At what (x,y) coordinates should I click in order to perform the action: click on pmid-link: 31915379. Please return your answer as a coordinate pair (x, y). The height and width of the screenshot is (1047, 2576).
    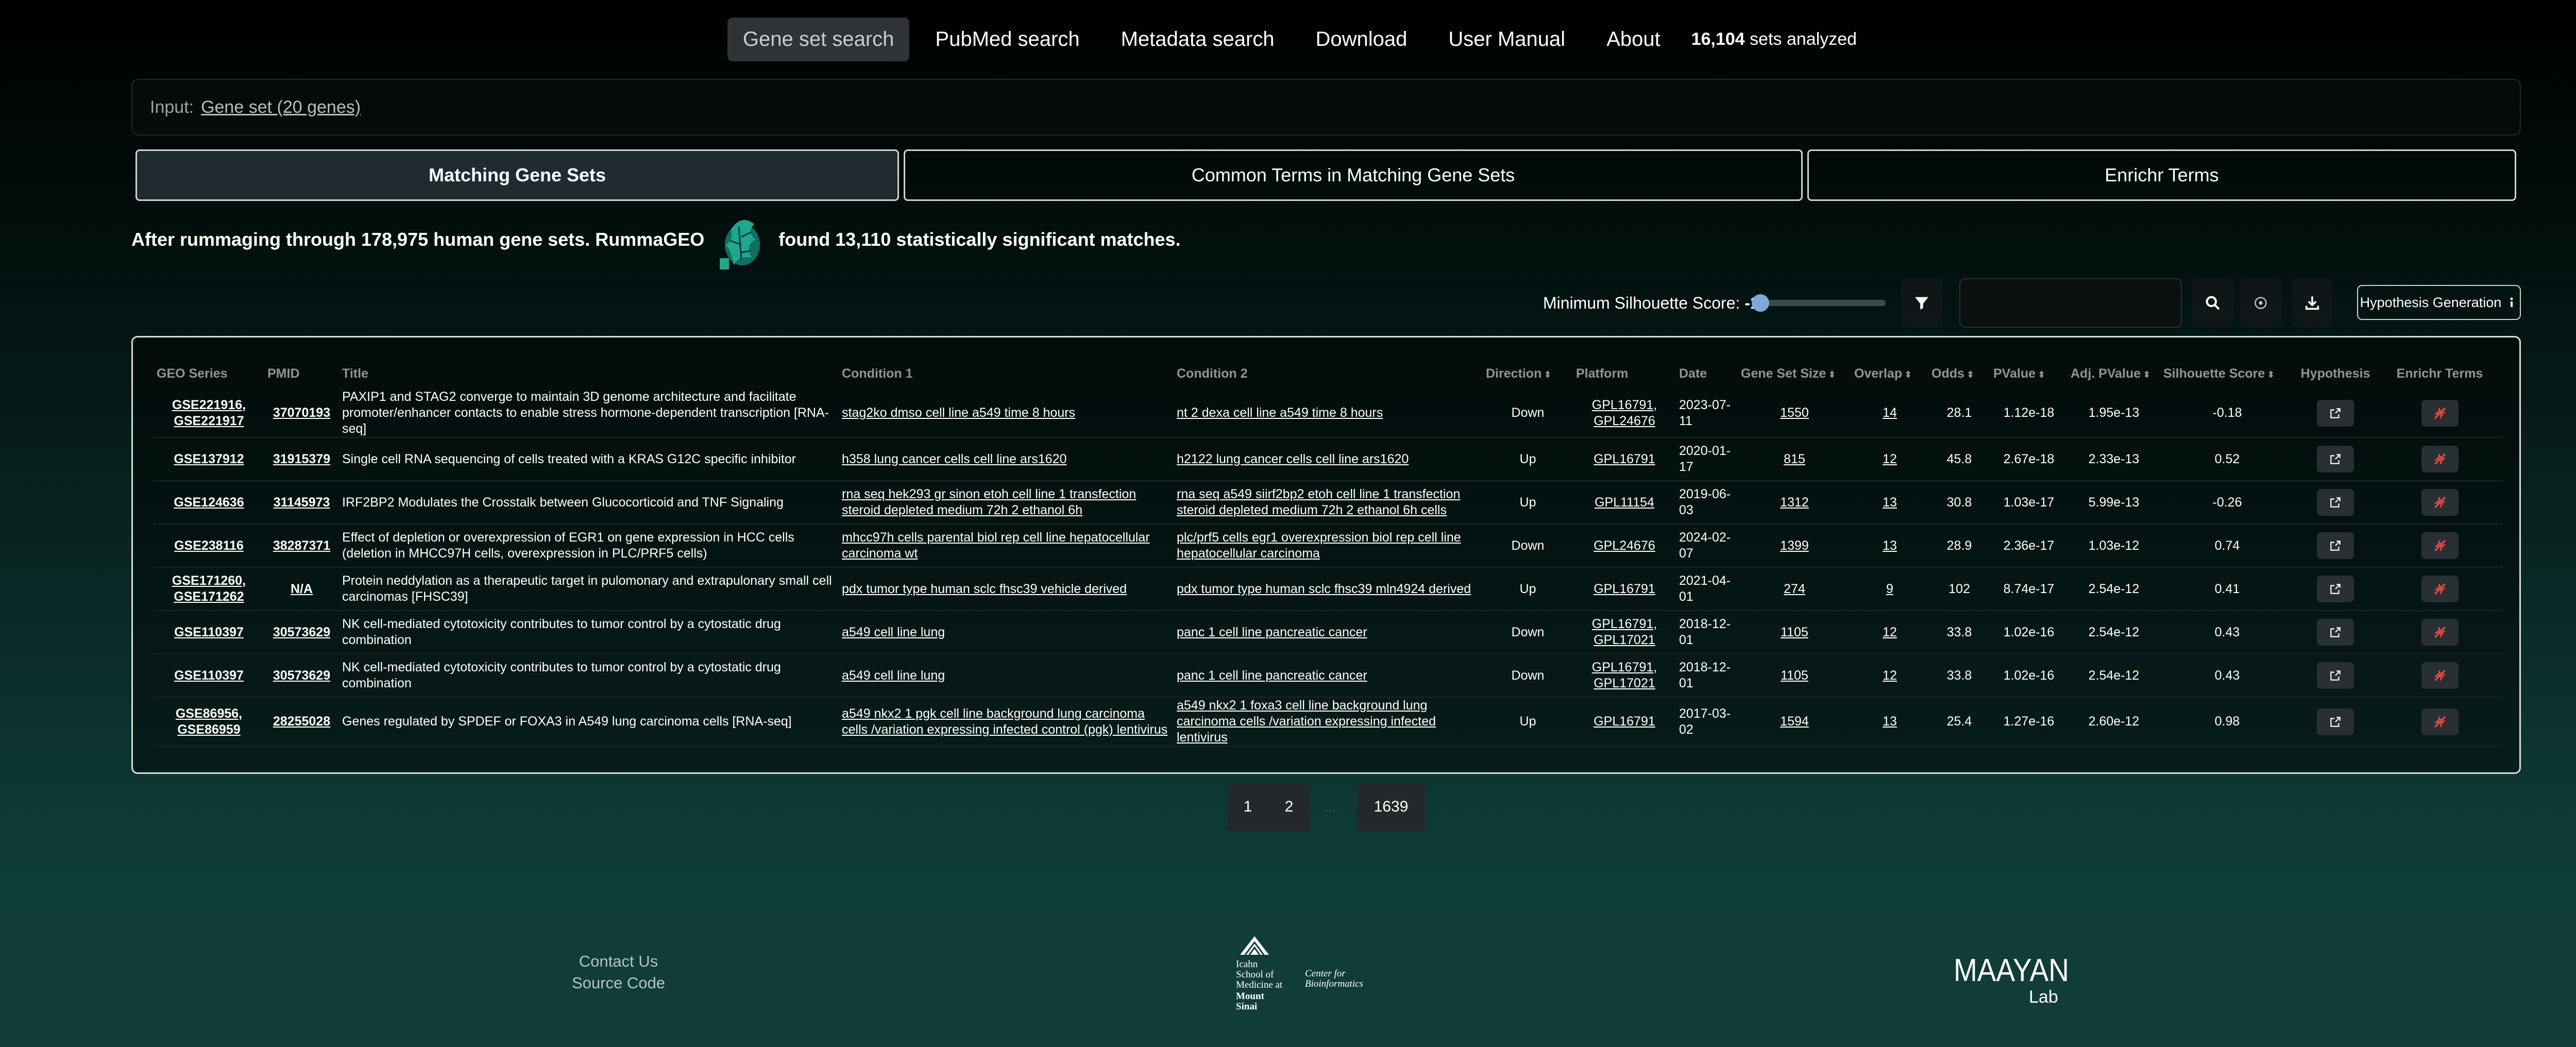
    Looking at the image, I should click on (301, 459).